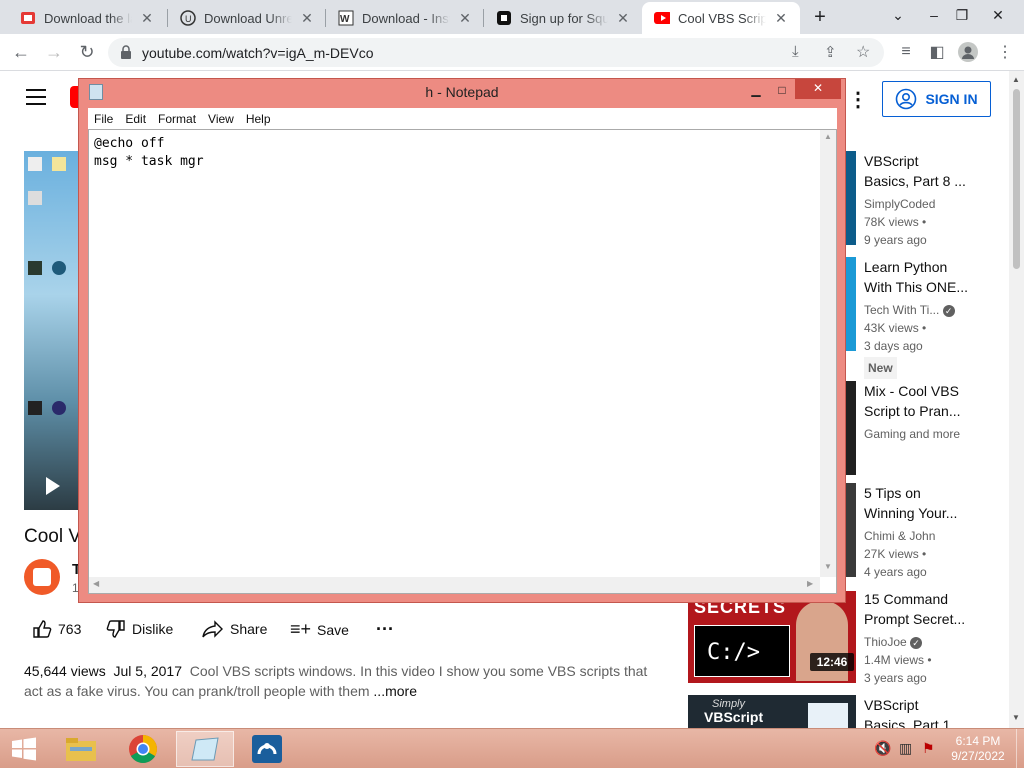 Image resolution: width=1024 pixels, height=769 pixels. Describe the element at coordinates (721, 18) in the screenshot. I see `tab-cool-vbs-active: Cool VBS Script t ✕` at that location.